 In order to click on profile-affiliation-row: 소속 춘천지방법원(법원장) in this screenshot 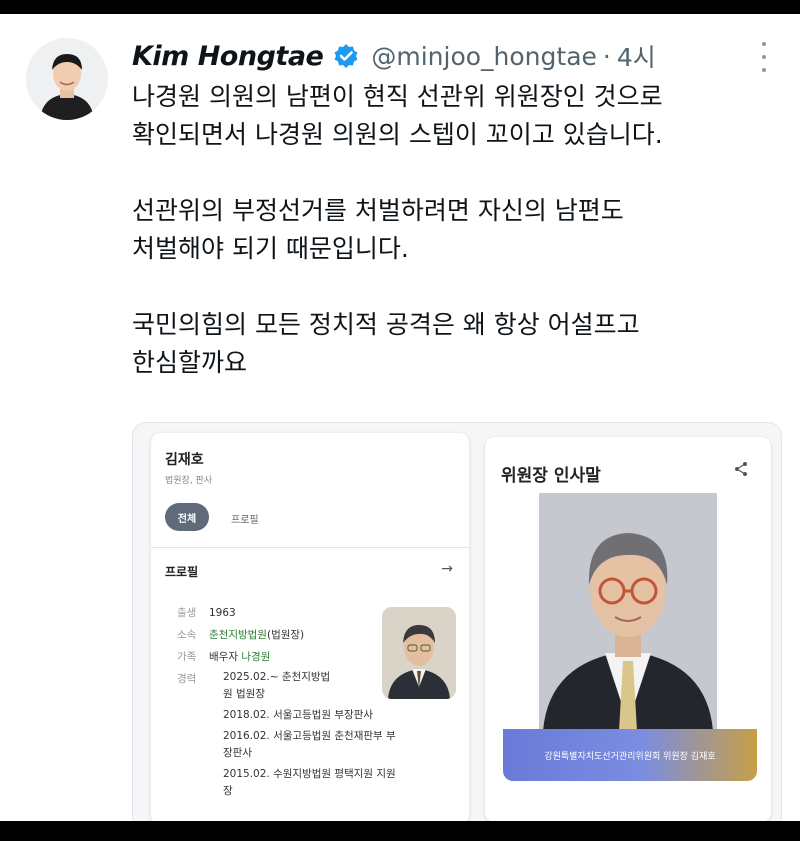, I will do `click(240, 634)`.